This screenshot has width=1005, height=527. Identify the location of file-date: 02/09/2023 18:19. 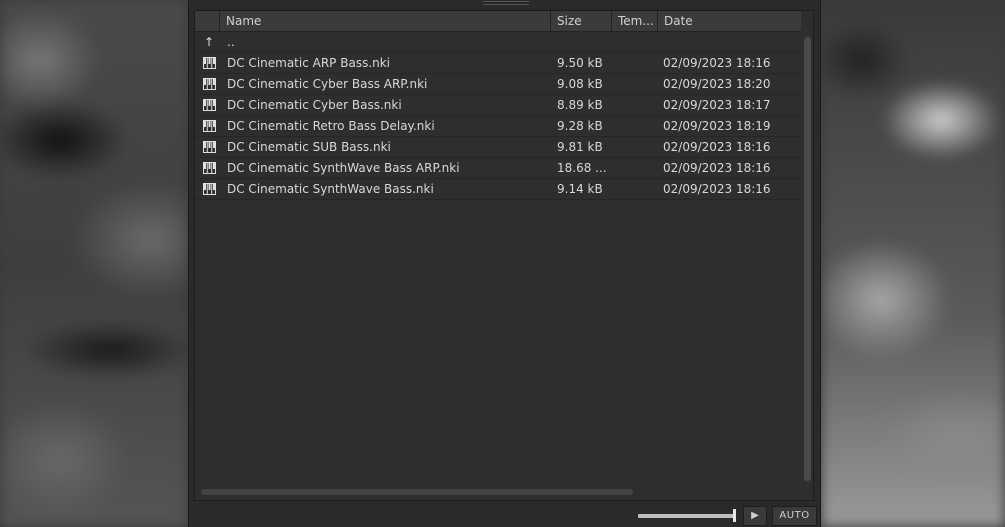
(717, 126).